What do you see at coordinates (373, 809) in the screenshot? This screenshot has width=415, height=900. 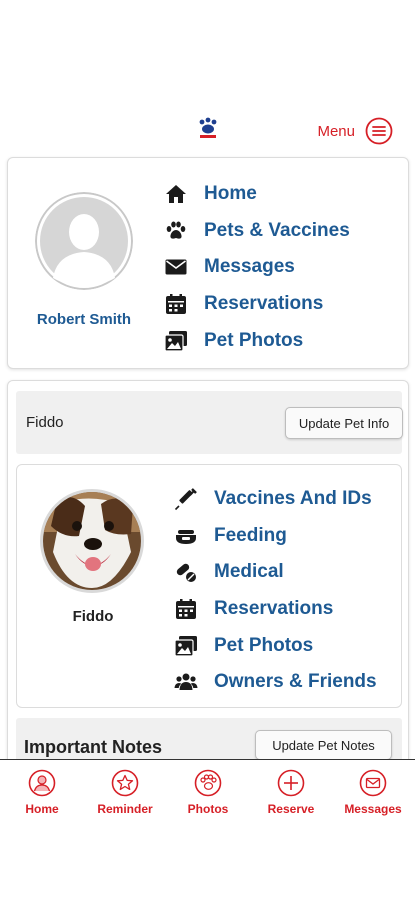 I see `tab-label: Messages` at bounding box center [373, 809].